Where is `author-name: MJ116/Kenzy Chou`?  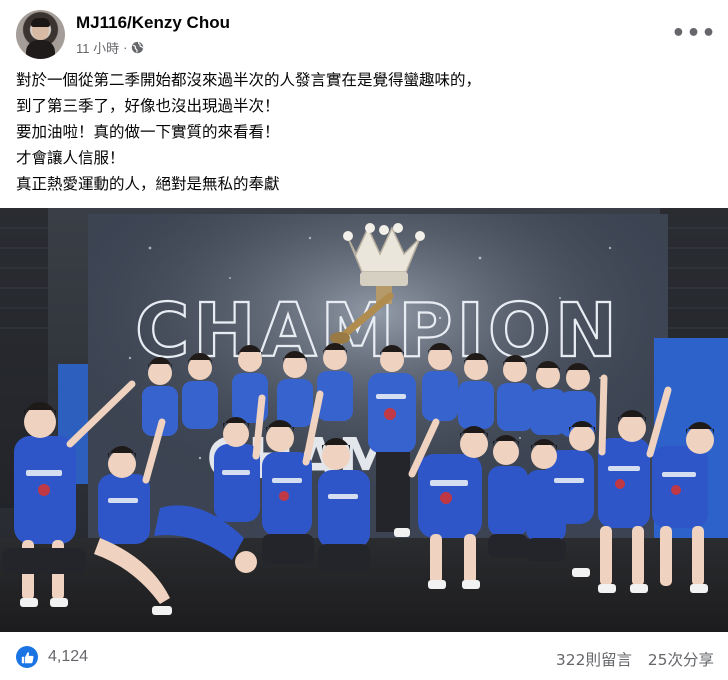
author-name: MJ116/Kenzy Chou is located at coordinates (153, 23).